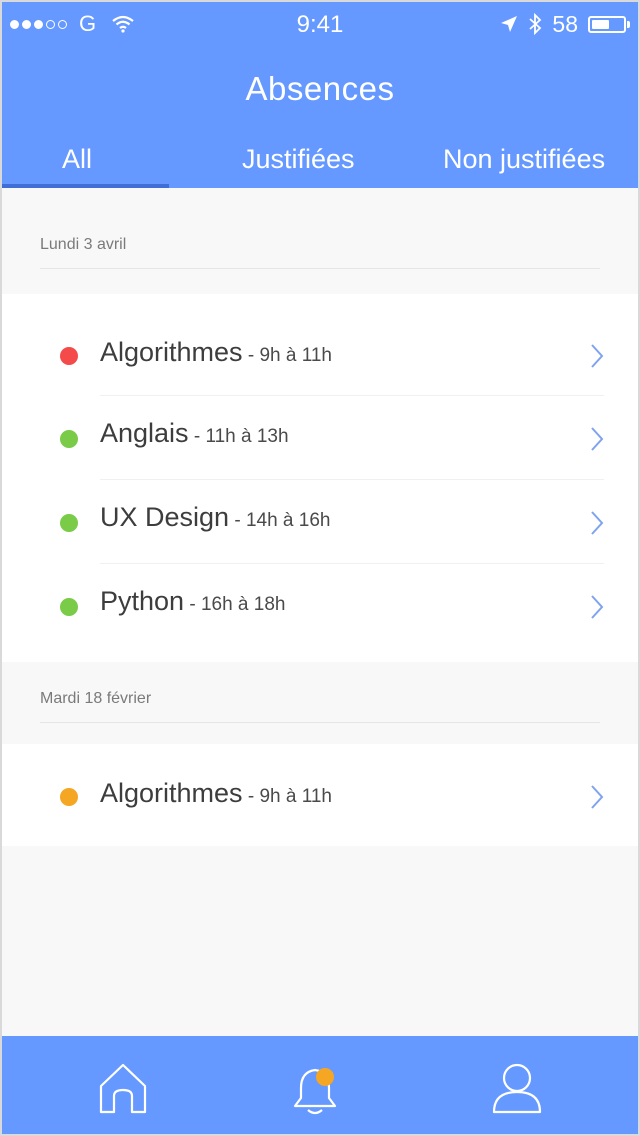  What do you see at coordinates (509, 24) in the screenshot?
I see `location-arrow-icon` at bounding box center [509, 24].